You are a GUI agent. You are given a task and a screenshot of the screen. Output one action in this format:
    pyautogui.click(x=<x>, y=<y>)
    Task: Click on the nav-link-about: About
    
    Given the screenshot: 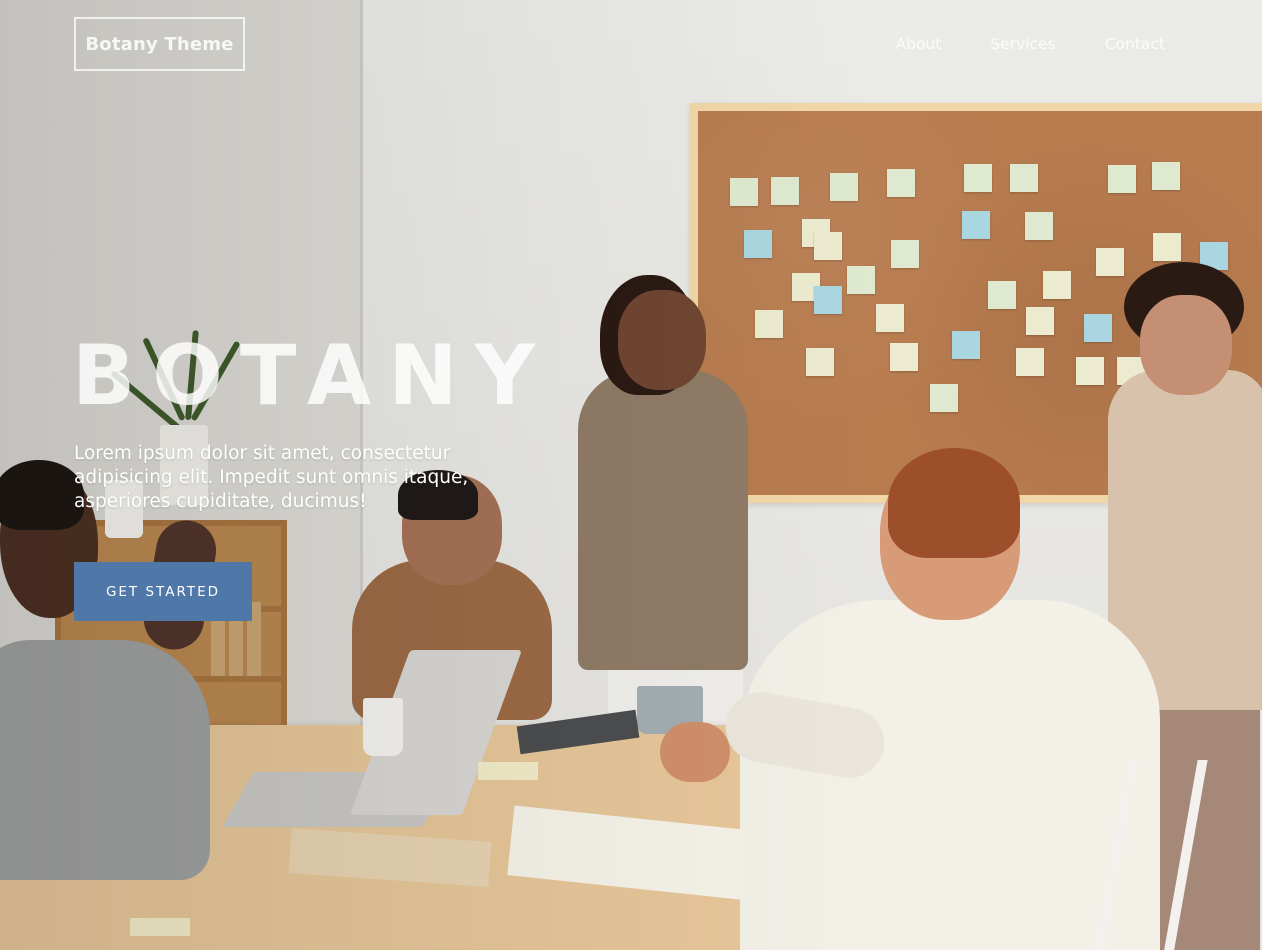 What is the action you would take?
    pyautogui.click(x=918, y=44)
    